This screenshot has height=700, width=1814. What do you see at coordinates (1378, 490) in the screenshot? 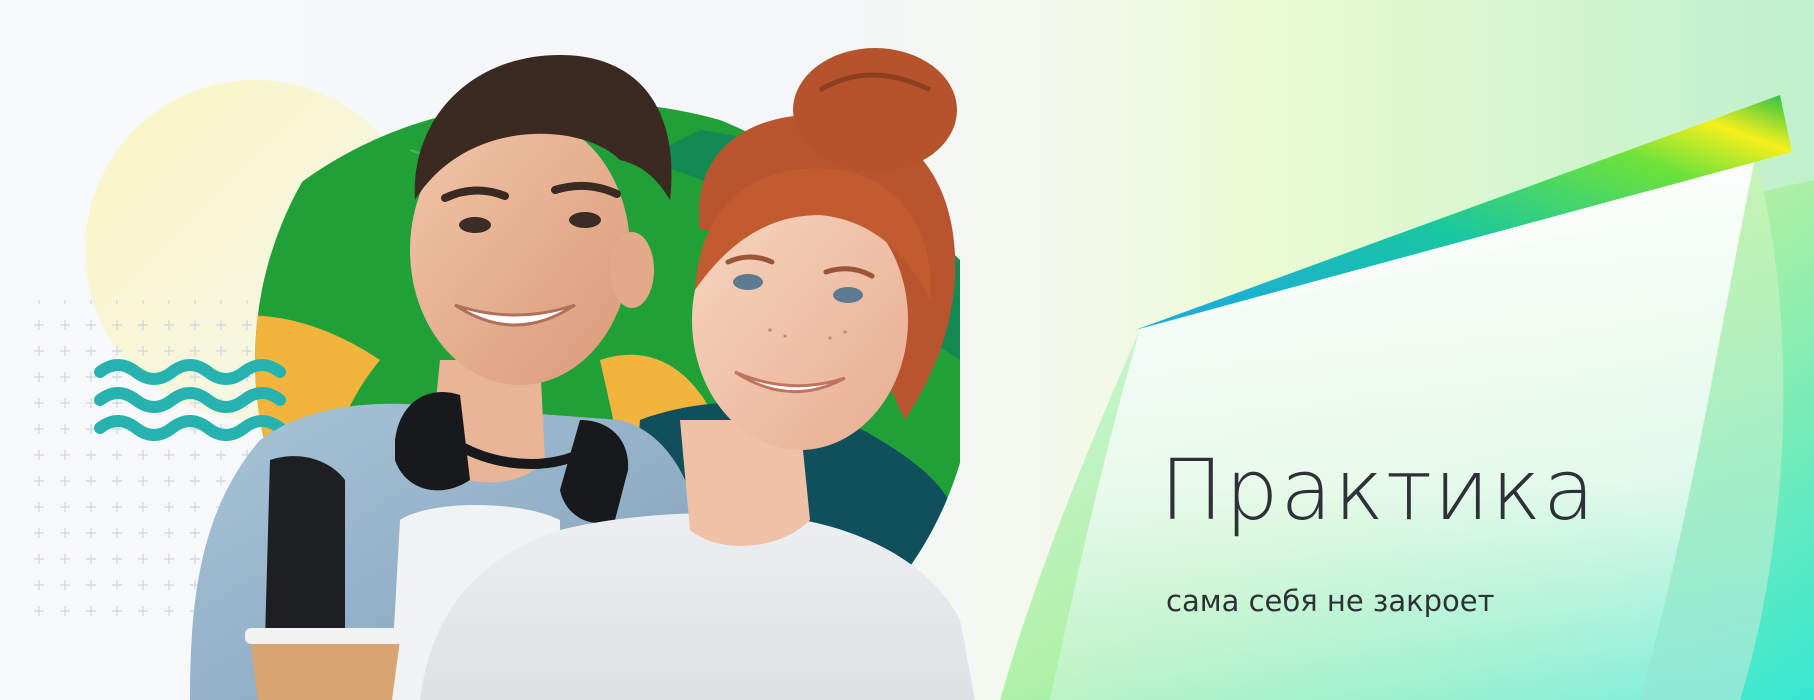
I see `banner-headline: Практика` at bounding box center [1378, 490].